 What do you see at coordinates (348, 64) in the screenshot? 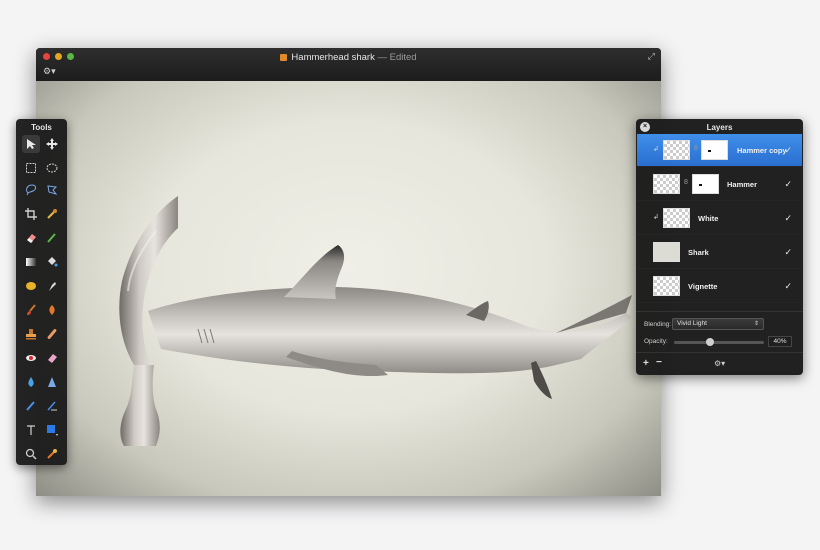
I see `title-bar: Hammerhead shark — Edited ⤢ ⚙▾` at bounding box center [348, 64].